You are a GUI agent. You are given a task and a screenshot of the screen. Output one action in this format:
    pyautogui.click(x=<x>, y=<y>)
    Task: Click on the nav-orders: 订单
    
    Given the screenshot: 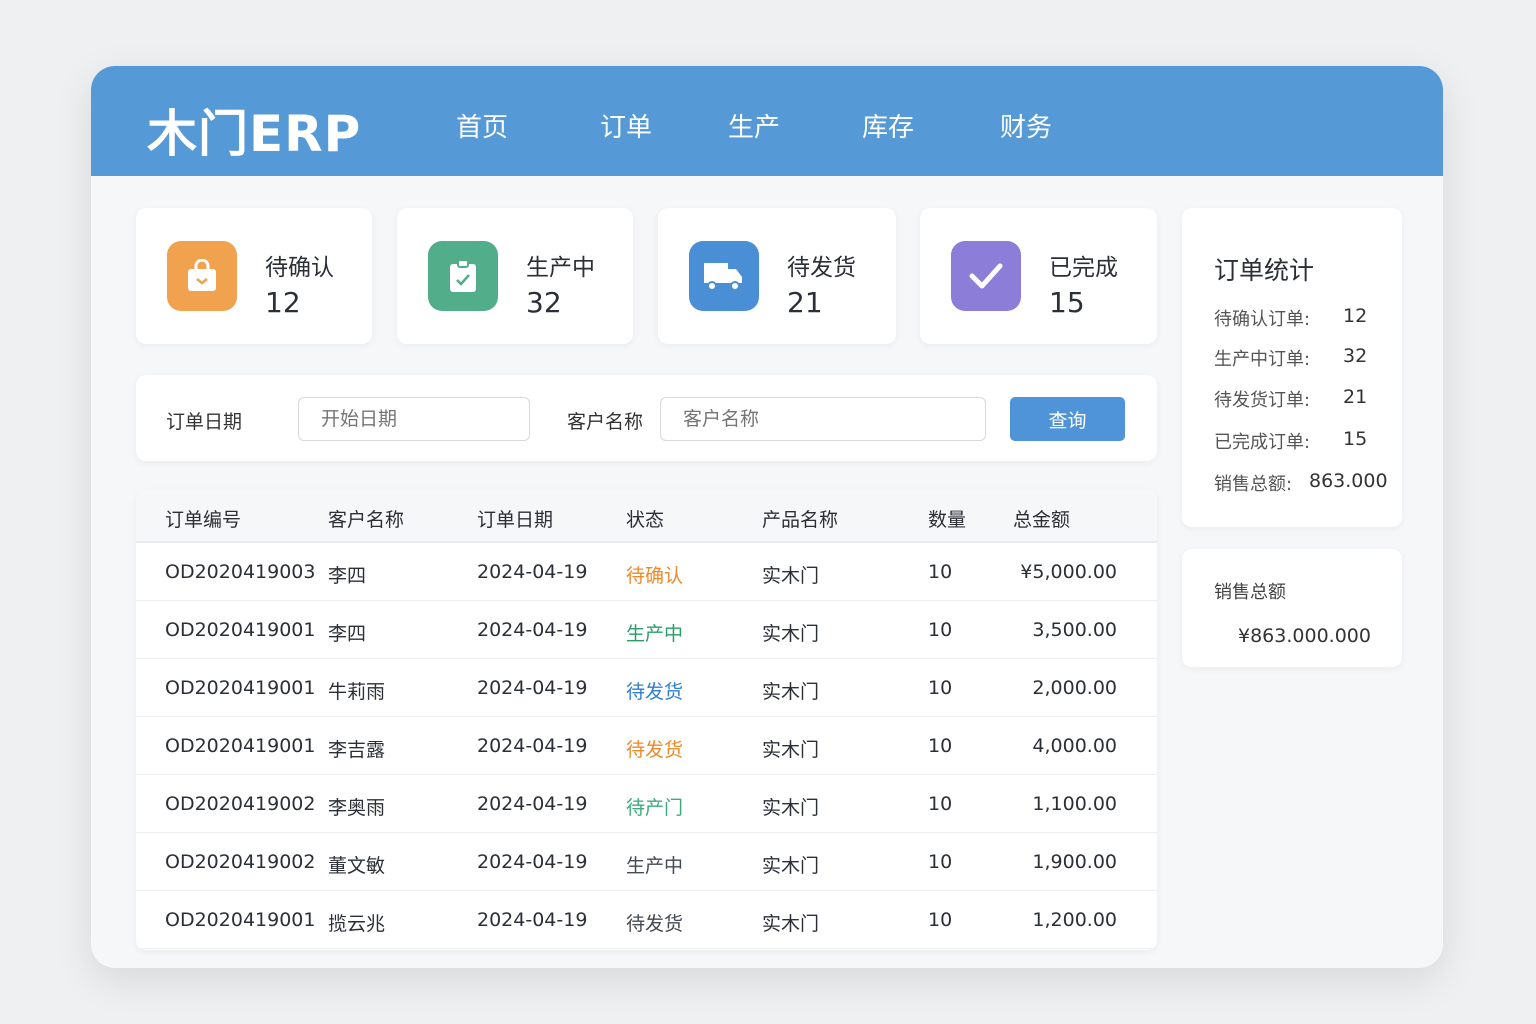 What is the action you would take?
    pyautogui.click(x=626, y=125)
    